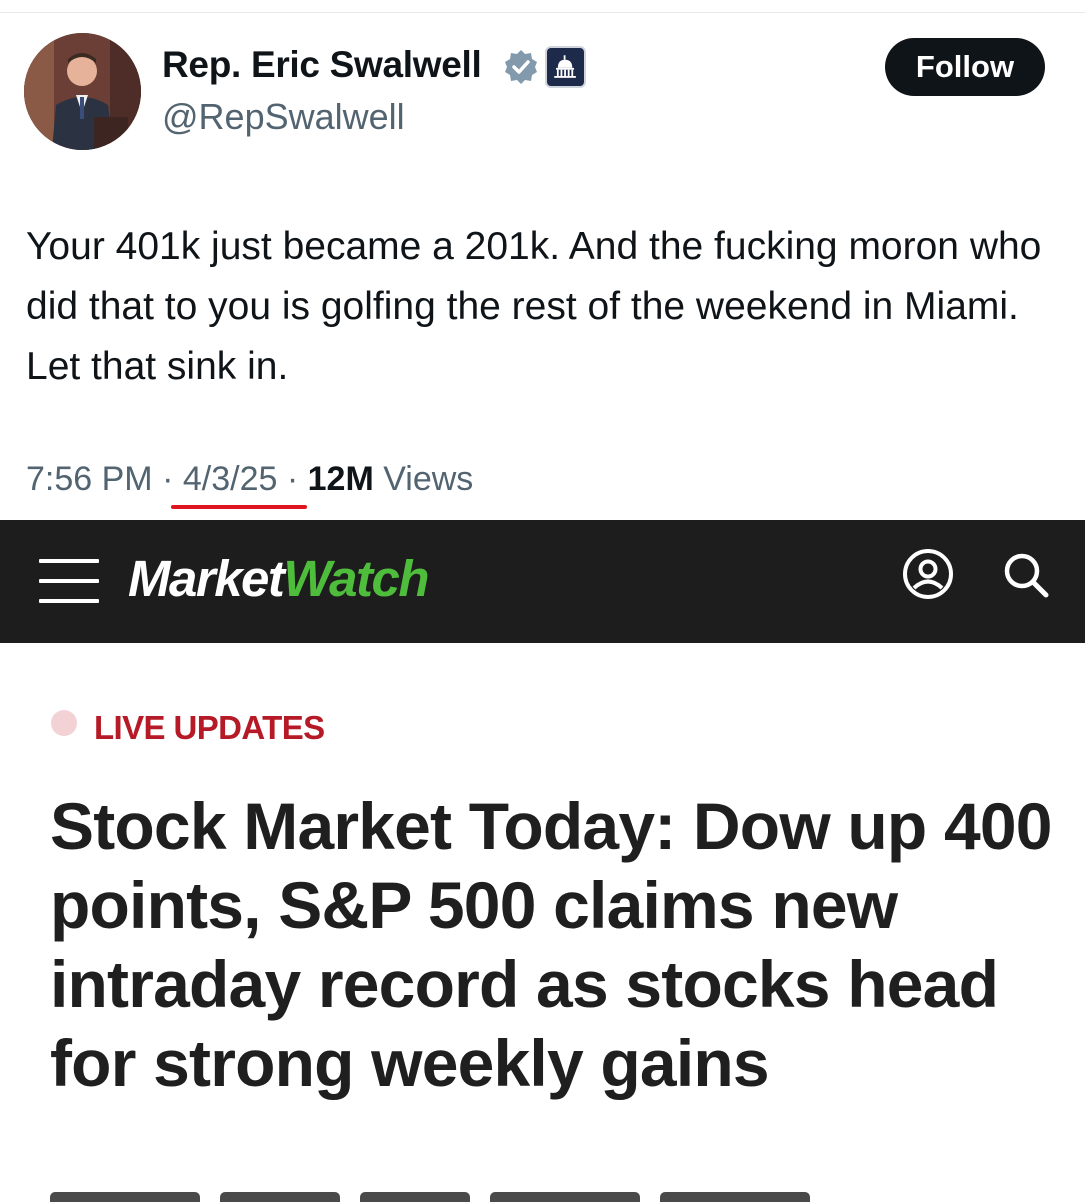 Image resolution: width=1085 pixels, height=1202 pixels. Describe the element at coordinates (322, 65) in the screenshot. I see `author-name: Rep. Eric Swalwell` at that location.